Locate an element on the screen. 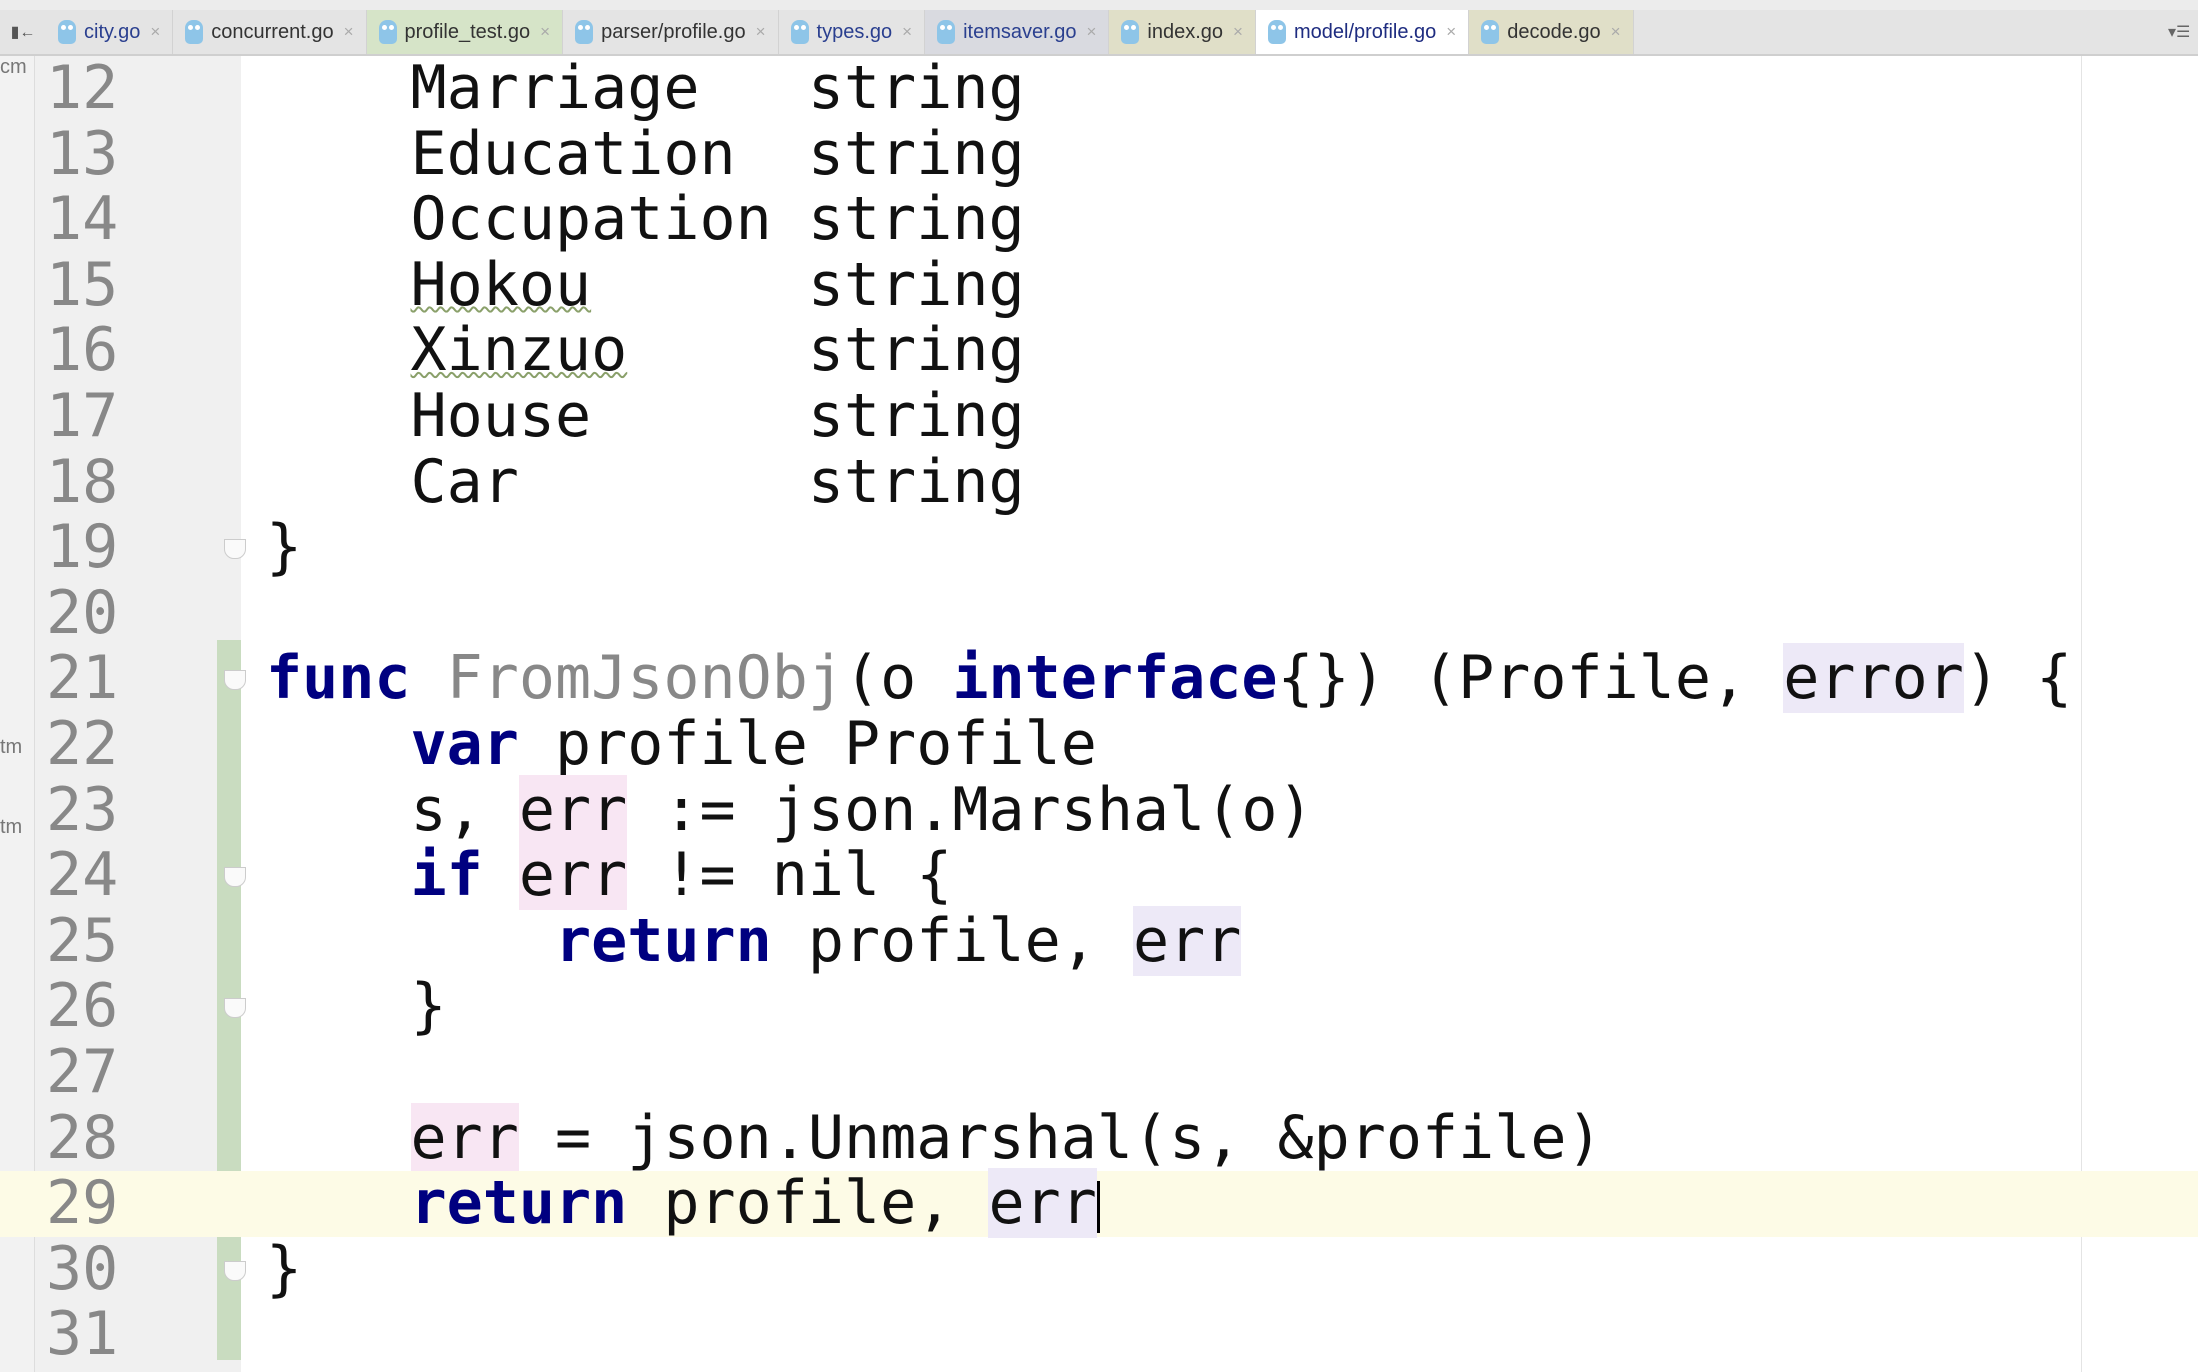  line-number: 12 is located at coordinates (82, 88).